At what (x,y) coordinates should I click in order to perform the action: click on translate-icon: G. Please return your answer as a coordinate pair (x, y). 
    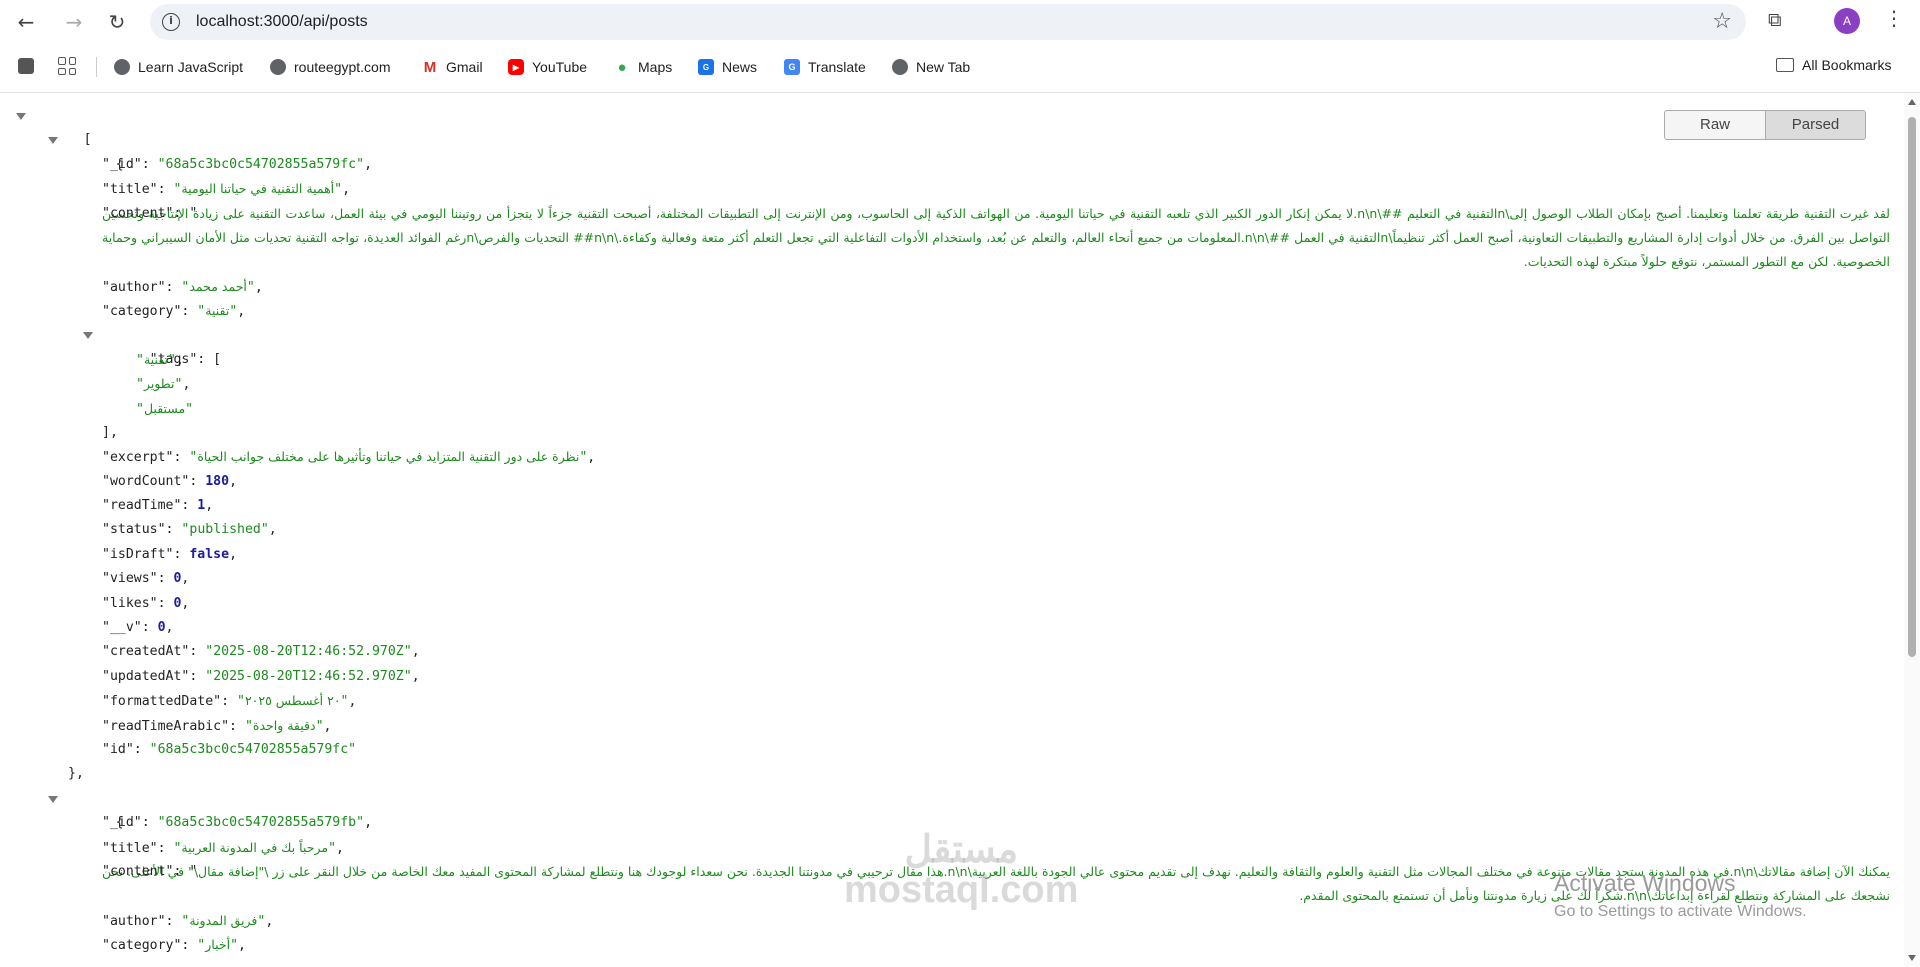
    Looking at the image, I should click on (792, 67).